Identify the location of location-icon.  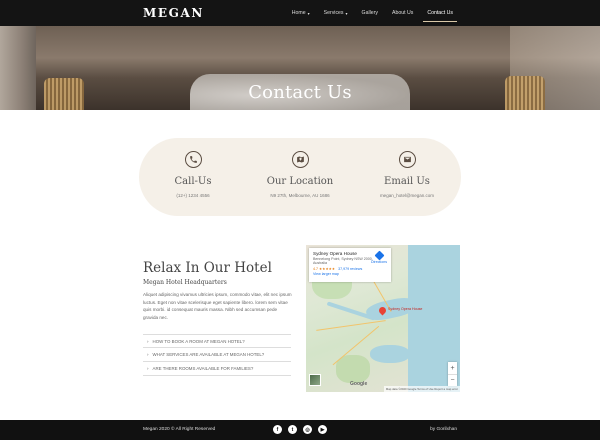
(300, 159).